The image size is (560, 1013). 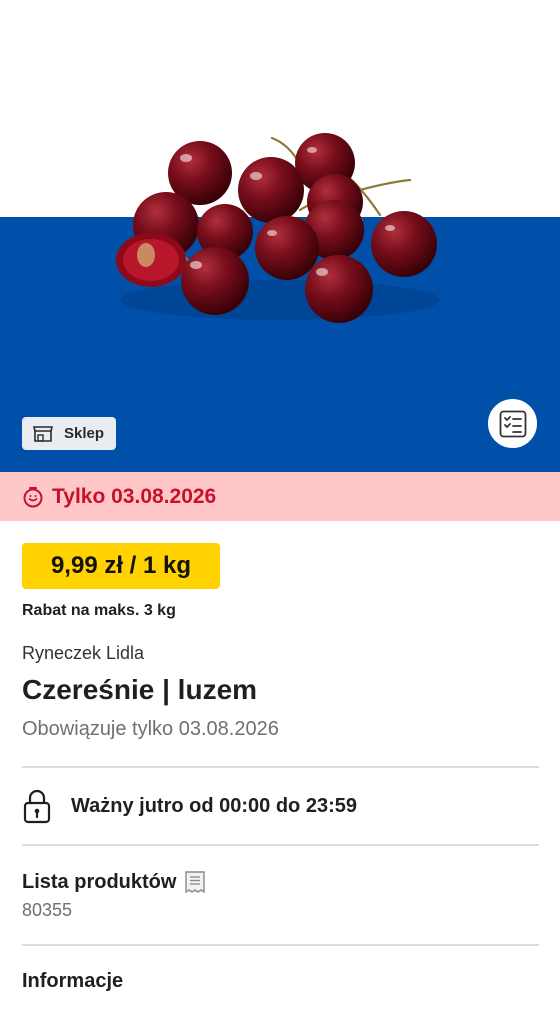 I want to click on product-list-number: 80355, so click(x=47, y=910).